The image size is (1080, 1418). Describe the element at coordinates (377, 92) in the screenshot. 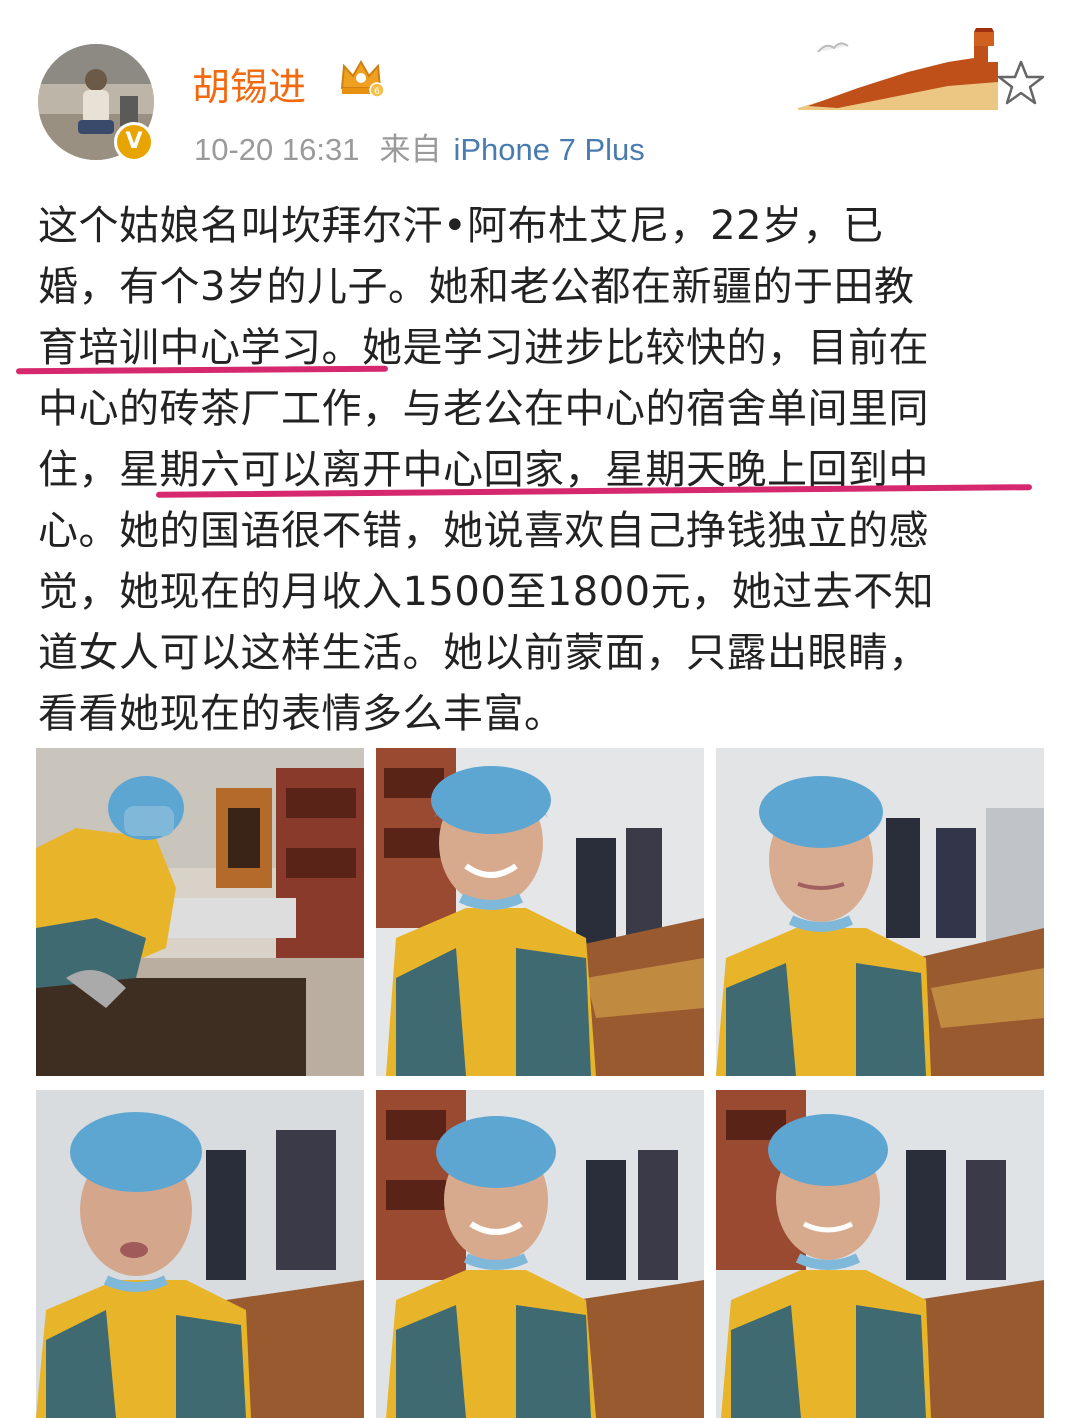

I see `member-level: 6` at that location.